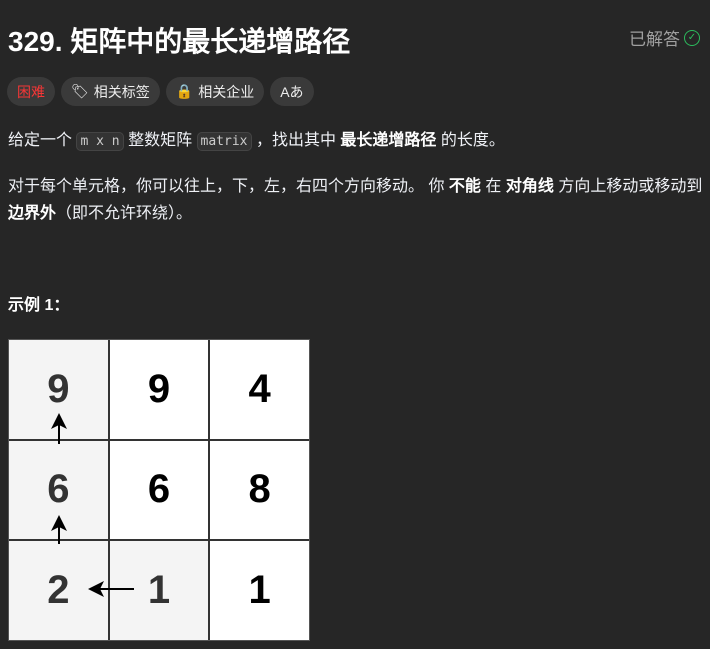 This screenshot has width=710, height=649. What do you see at coordinates (100, 141) in the screenshot?
I see `code-m-x-n: m x n` at bounding box center [100, 141].